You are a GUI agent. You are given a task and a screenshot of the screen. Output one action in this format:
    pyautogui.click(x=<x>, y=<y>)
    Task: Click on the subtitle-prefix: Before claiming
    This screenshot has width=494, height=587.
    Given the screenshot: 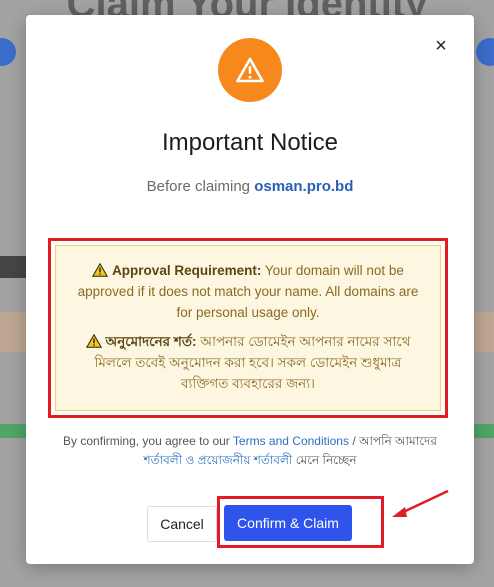 What is the action you would take?
    pyautogui.click(x=198, y=186)
    